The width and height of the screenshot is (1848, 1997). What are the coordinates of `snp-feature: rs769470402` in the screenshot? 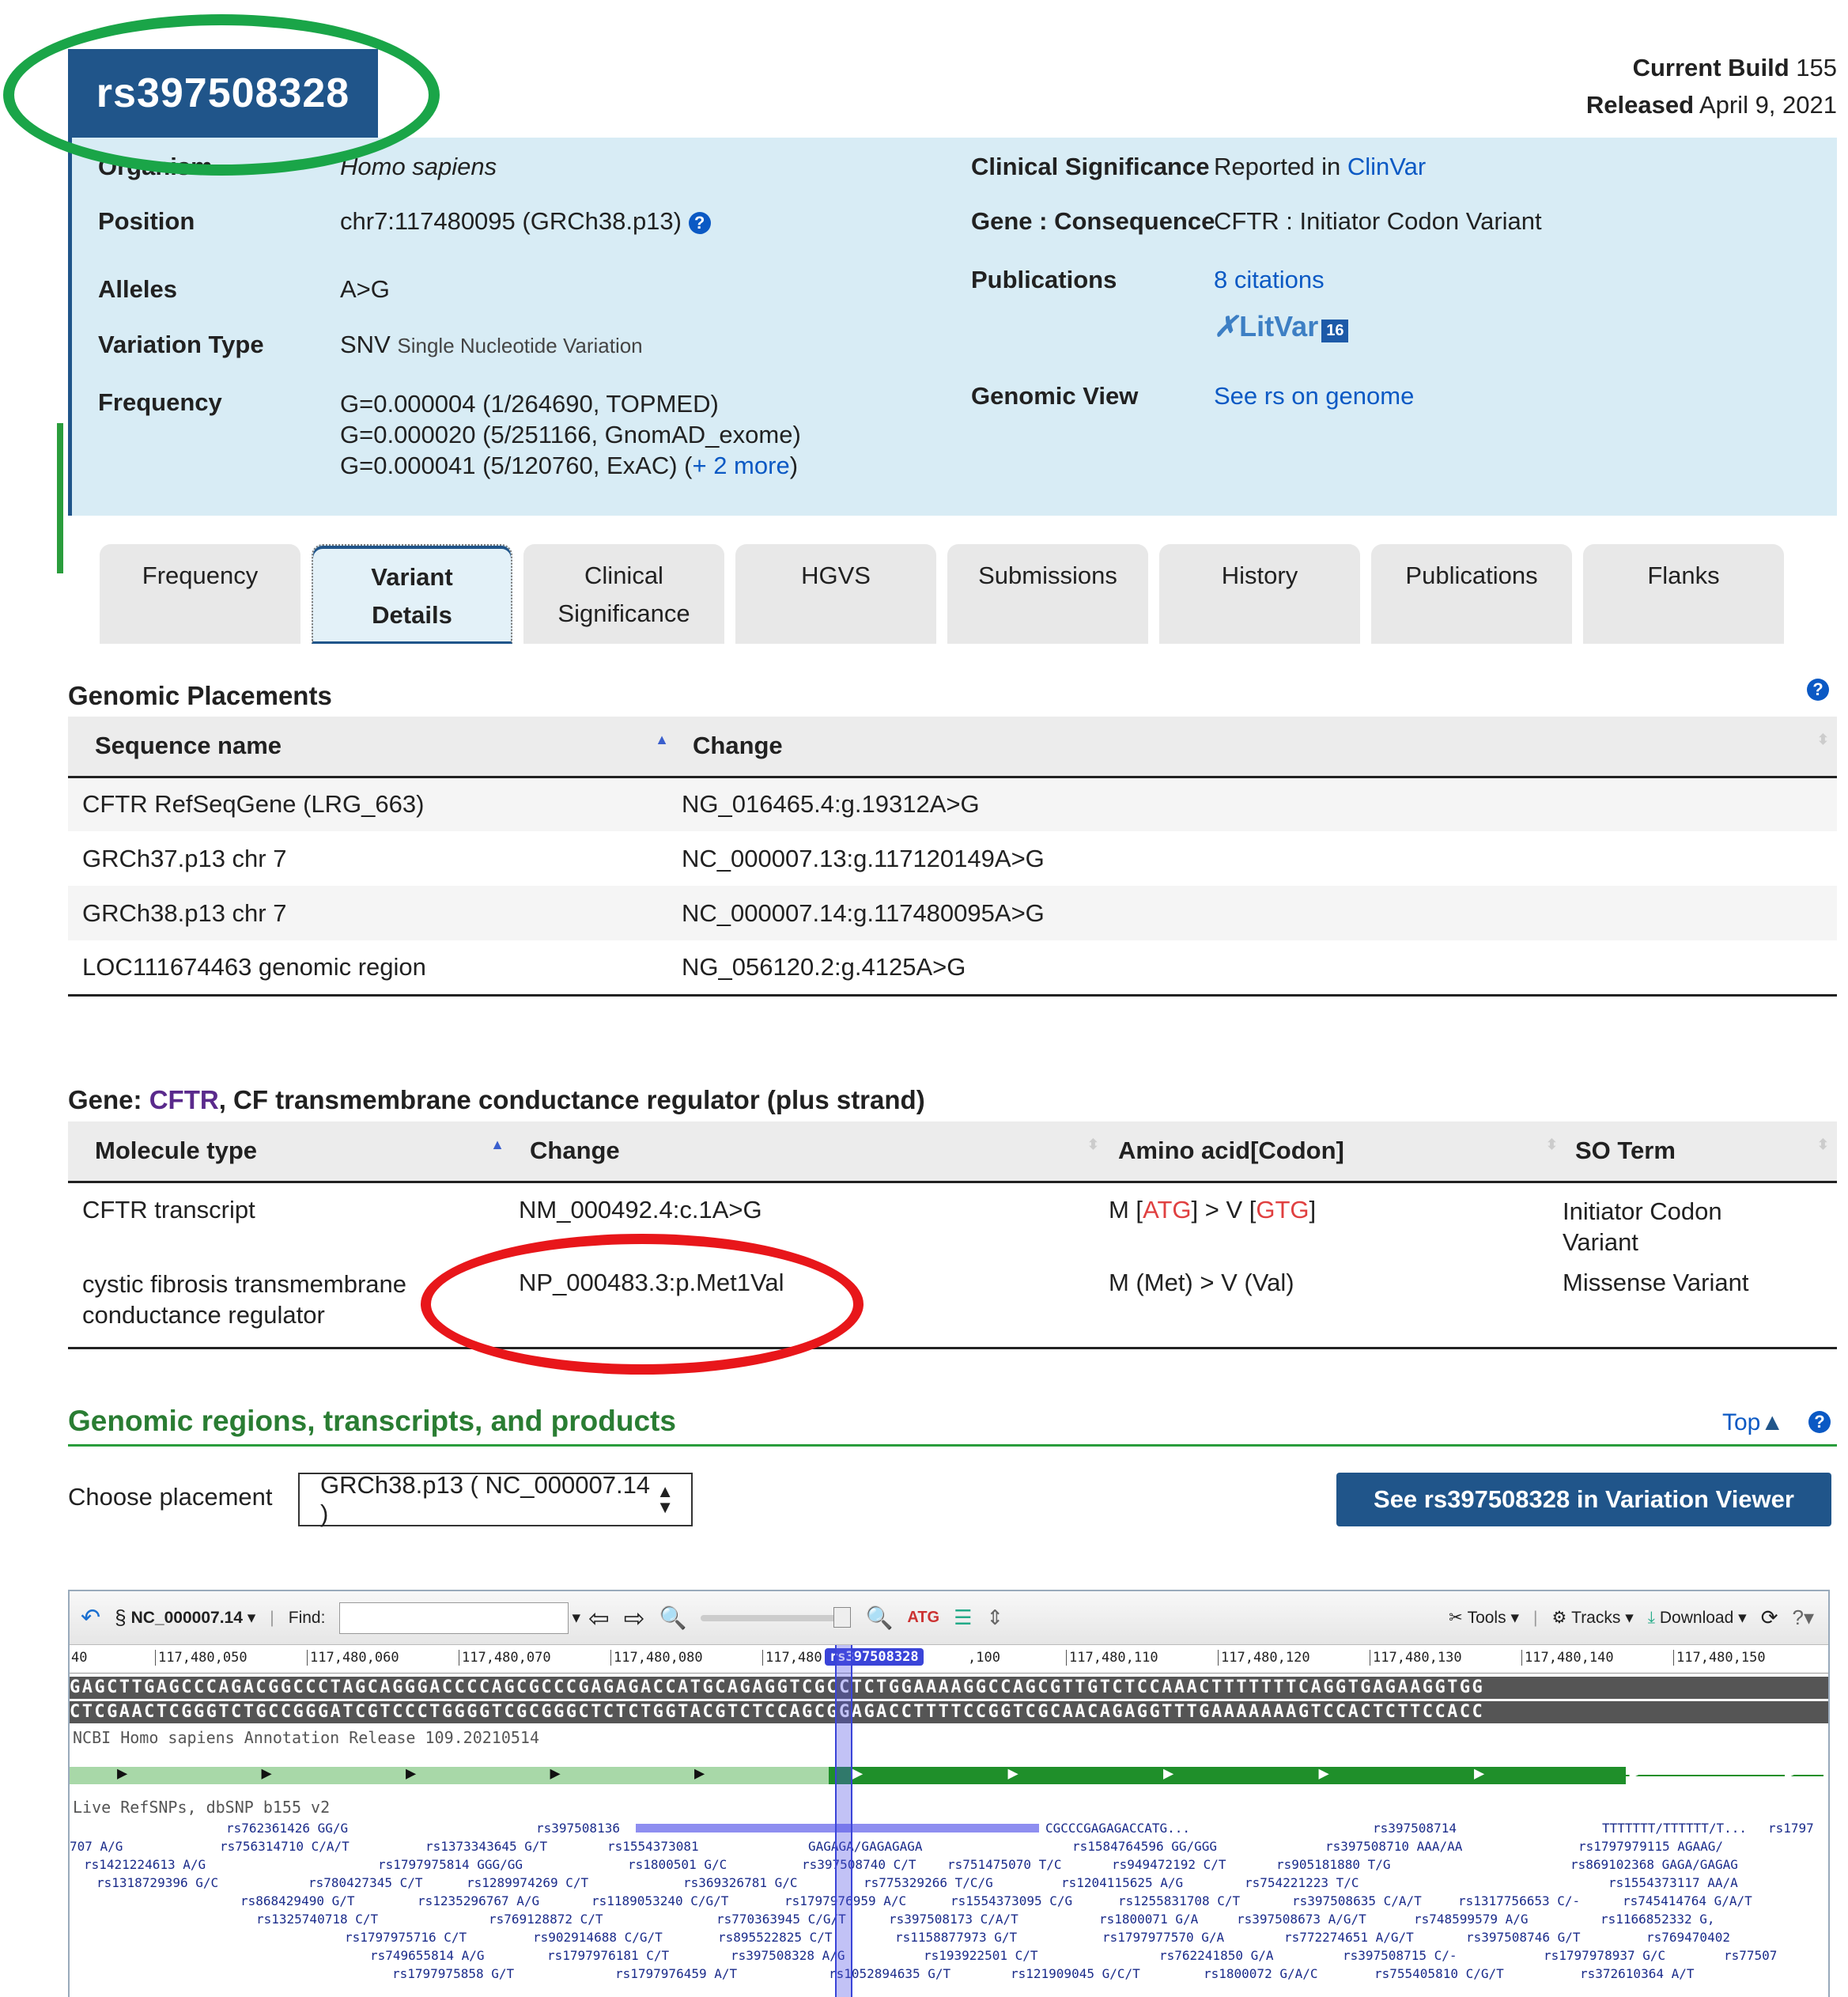 It's located at (1688, 1937).